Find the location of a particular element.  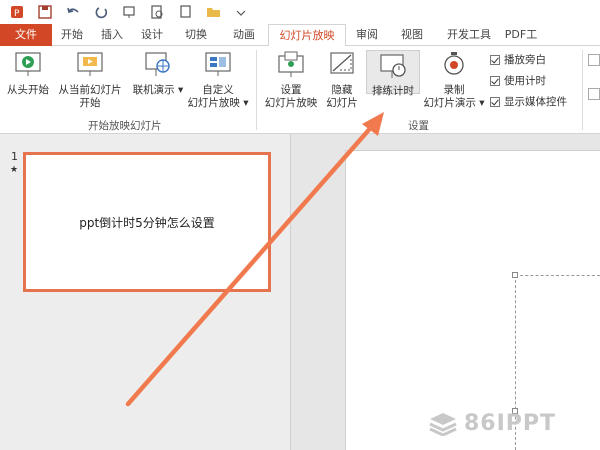

slide-thumbnail-text: ppt倒计时5分钟怎么设置 is located at coordinates (147, 222).